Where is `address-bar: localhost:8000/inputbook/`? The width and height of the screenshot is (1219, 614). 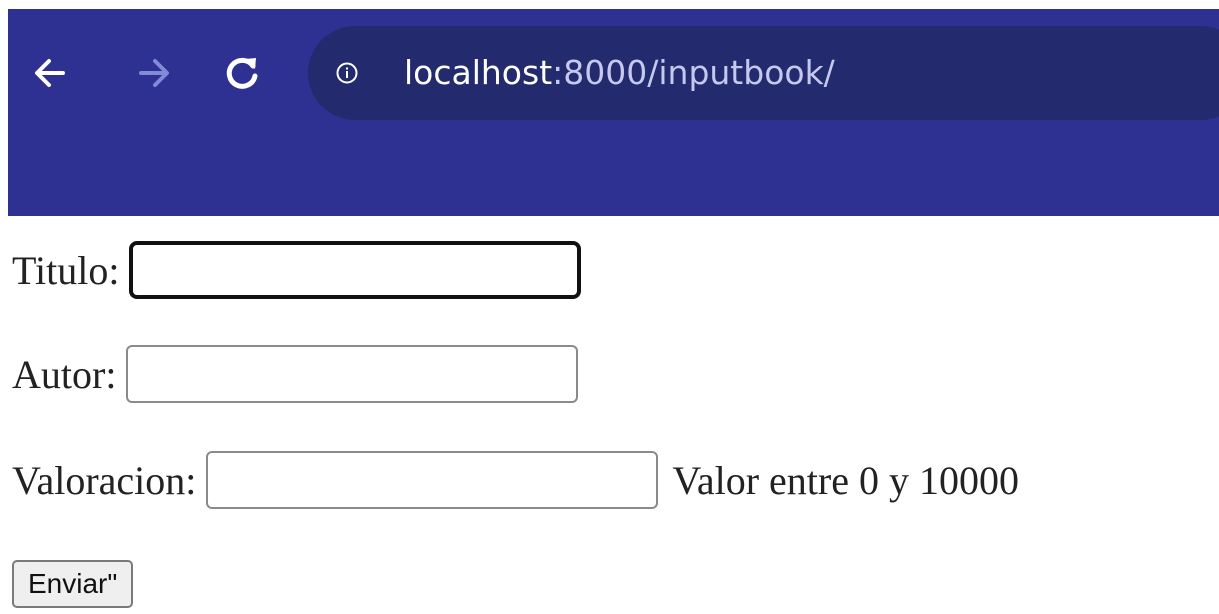 address-bar: localhost:8000/inputbook/ is located at coordinates (763, 73).